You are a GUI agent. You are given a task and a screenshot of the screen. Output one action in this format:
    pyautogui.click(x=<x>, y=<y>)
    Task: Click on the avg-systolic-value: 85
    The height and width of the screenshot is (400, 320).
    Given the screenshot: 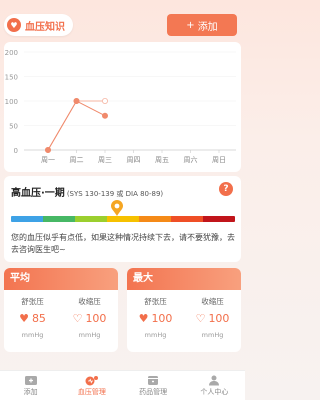 What is the action you would take?
    pyautogui.click(x=38, y=318)
    